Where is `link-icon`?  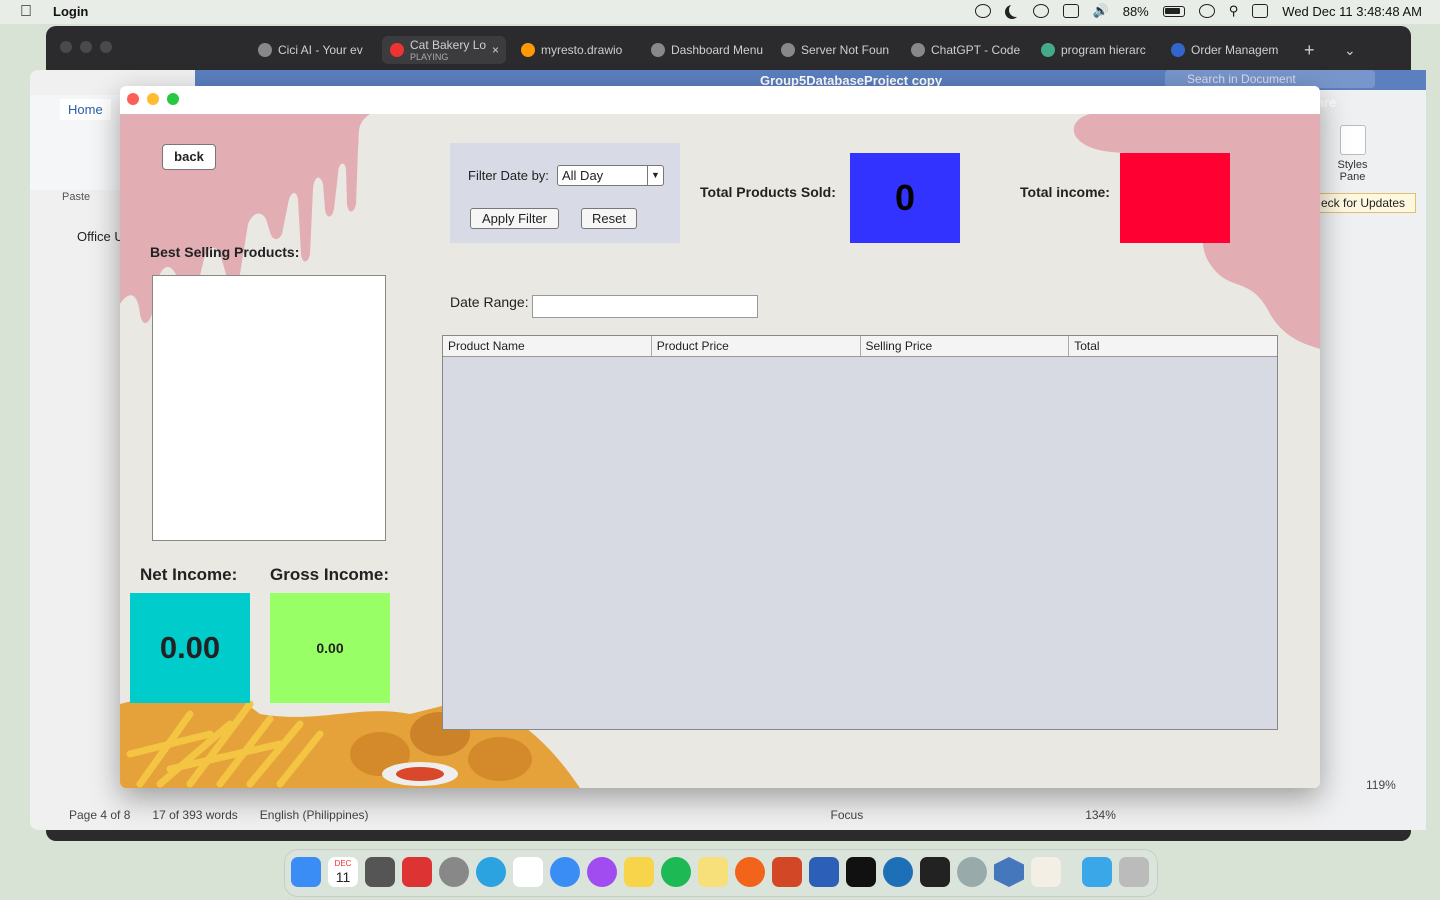 link-icon is located at coordinates (1206, 11).